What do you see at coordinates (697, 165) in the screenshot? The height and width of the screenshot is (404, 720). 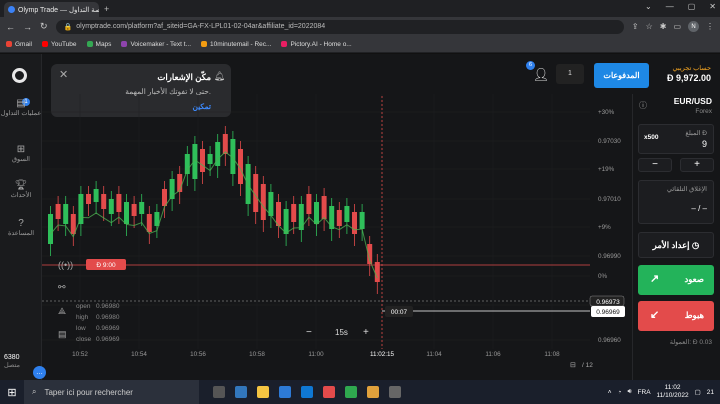 I see `increase-amount-button: +` at bounding box center [697, 165].